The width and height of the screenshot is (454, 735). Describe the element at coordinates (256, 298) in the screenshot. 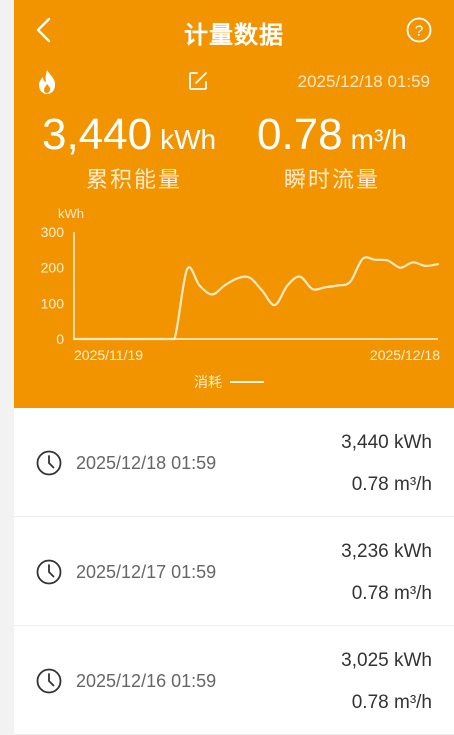

I see `series-line-consumption` at that location.